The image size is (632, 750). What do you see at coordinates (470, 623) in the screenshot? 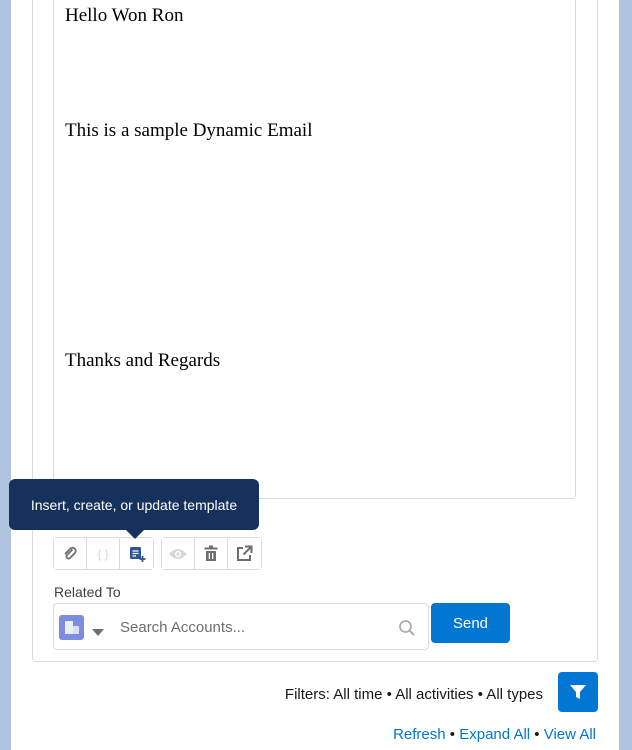
I see `send-button: Send` at bounding box center [470, 623].